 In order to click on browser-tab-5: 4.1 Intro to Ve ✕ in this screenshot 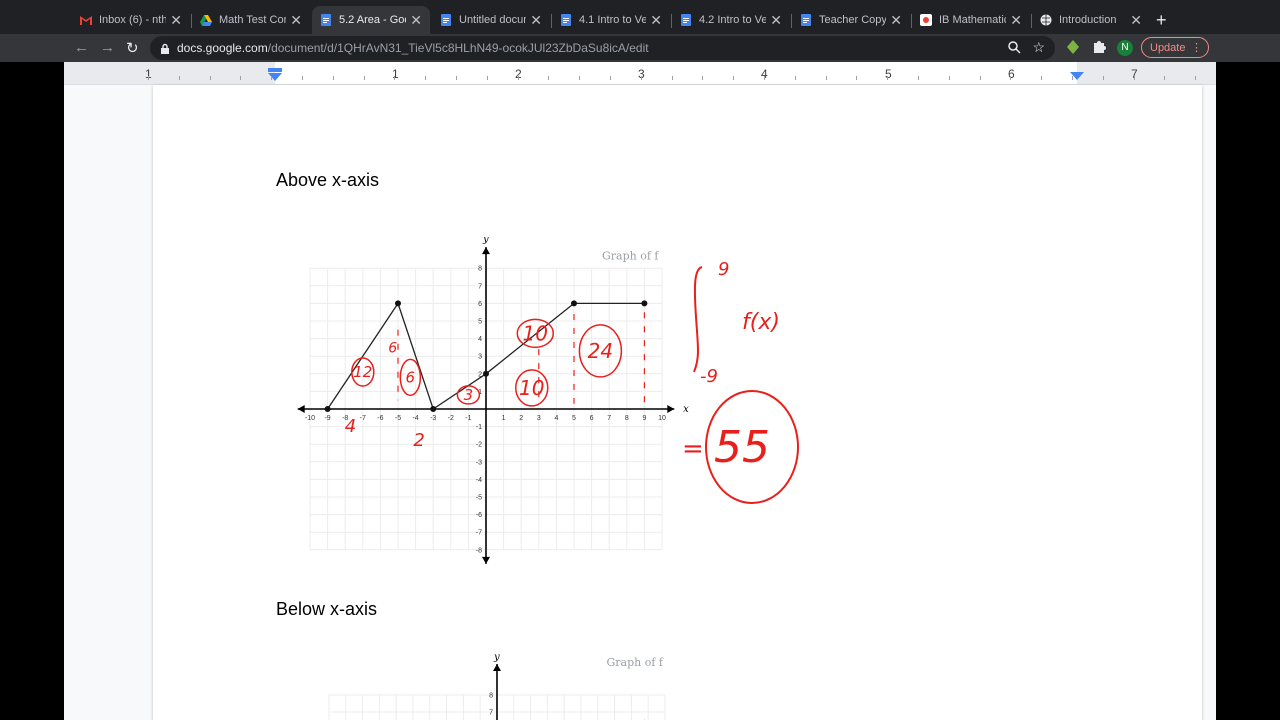, I will do `click(611, 20)`.